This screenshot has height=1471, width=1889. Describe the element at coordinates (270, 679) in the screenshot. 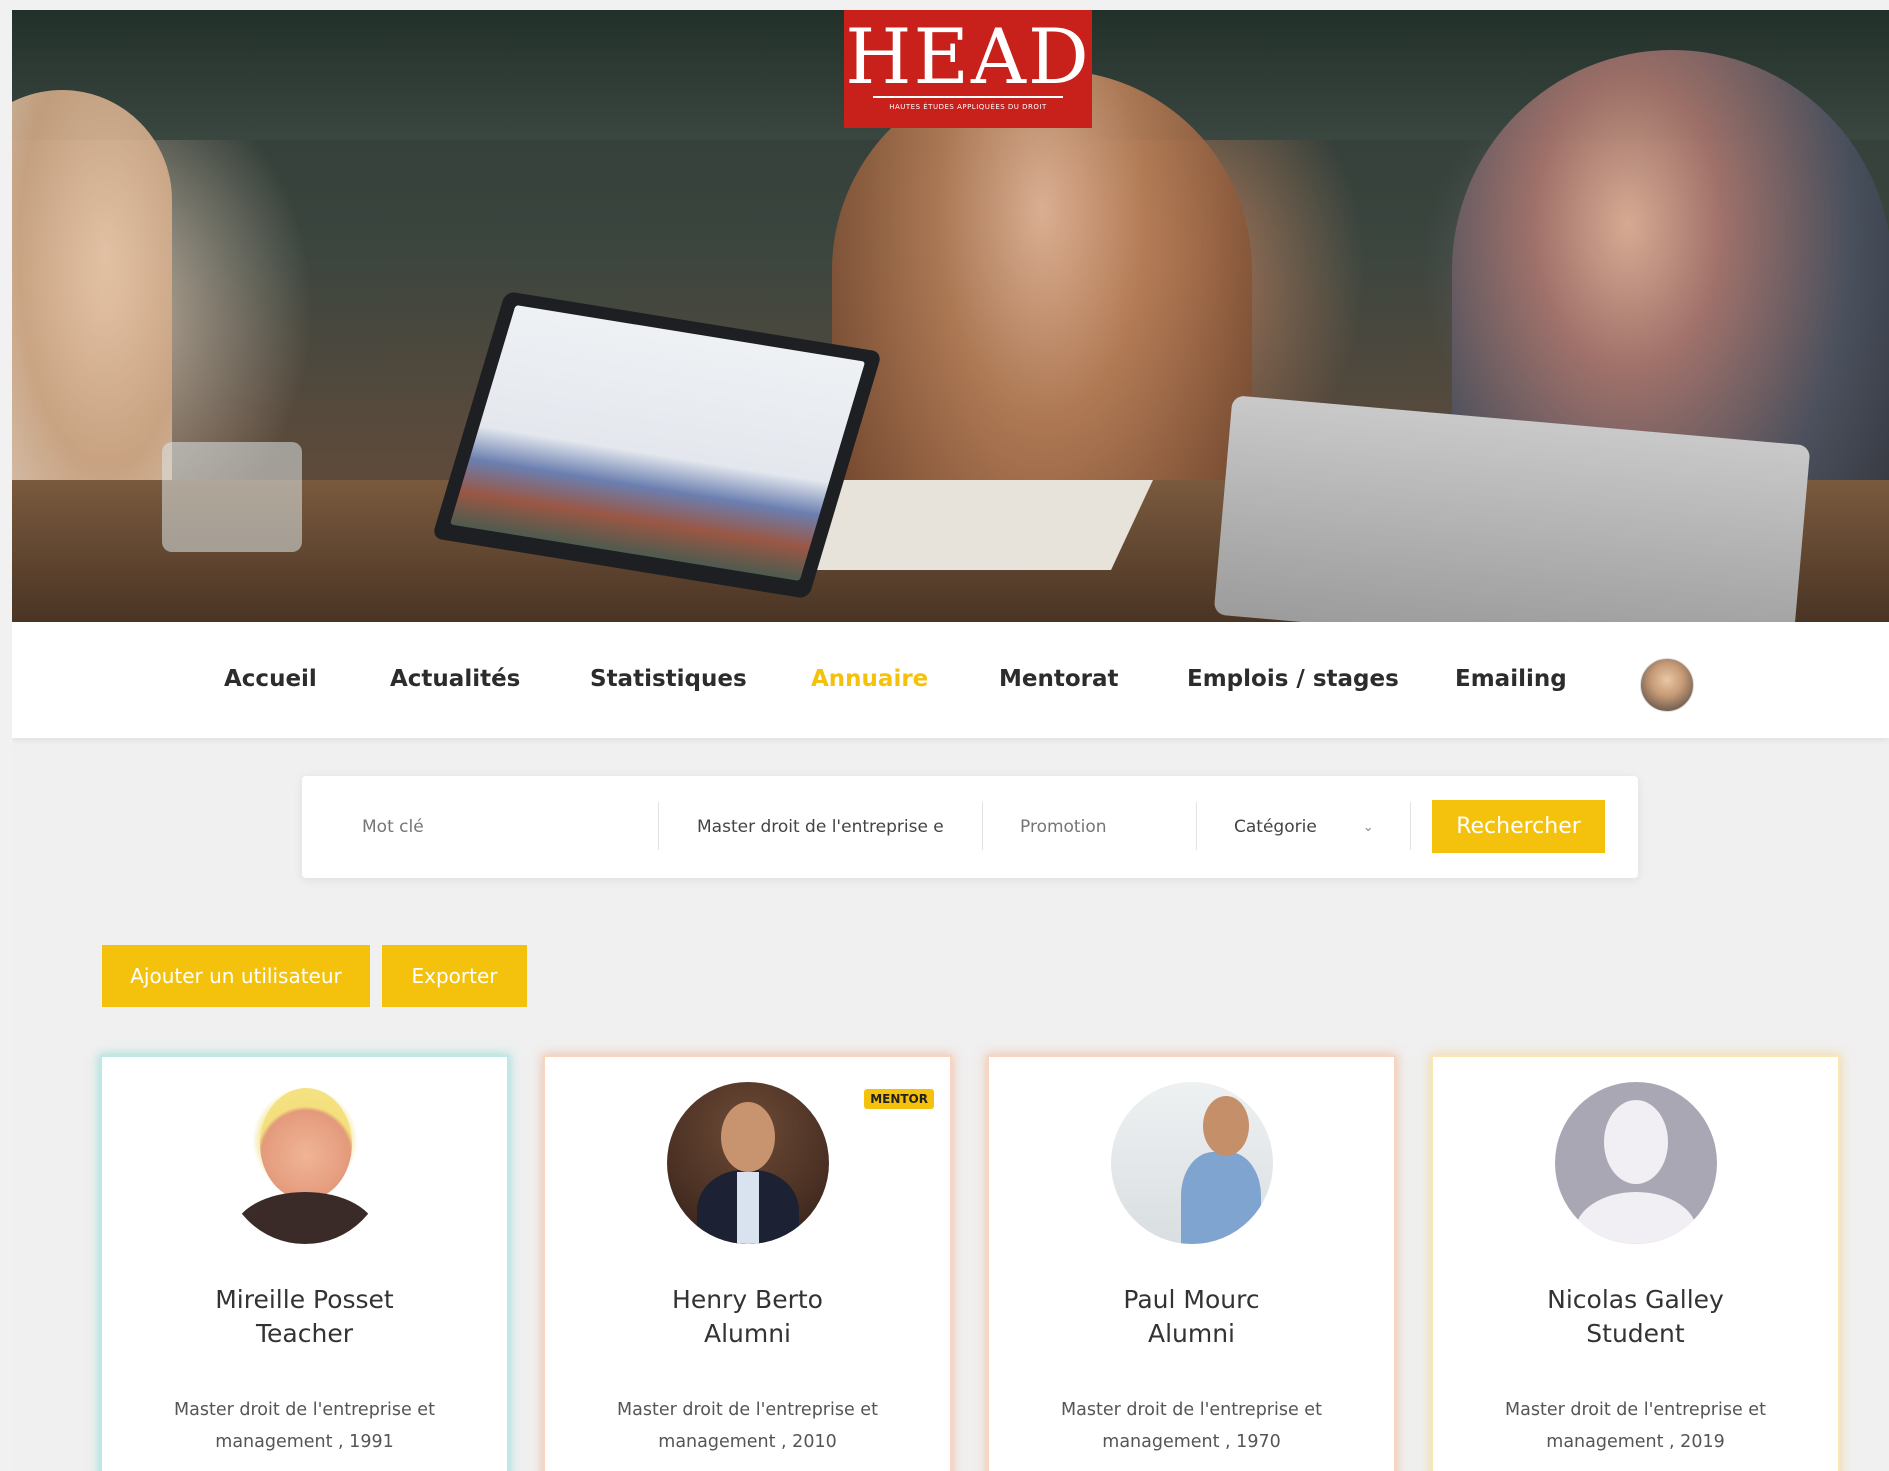

I see `nav-item-accueil: Accueil` at that location.